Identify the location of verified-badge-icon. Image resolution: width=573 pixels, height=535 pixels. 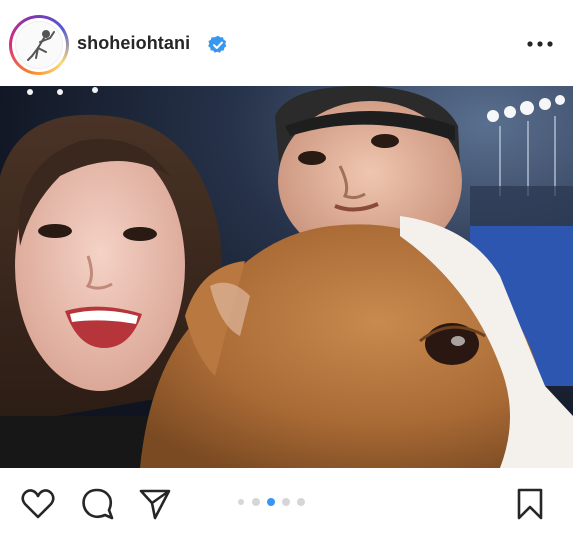
(217, 44).